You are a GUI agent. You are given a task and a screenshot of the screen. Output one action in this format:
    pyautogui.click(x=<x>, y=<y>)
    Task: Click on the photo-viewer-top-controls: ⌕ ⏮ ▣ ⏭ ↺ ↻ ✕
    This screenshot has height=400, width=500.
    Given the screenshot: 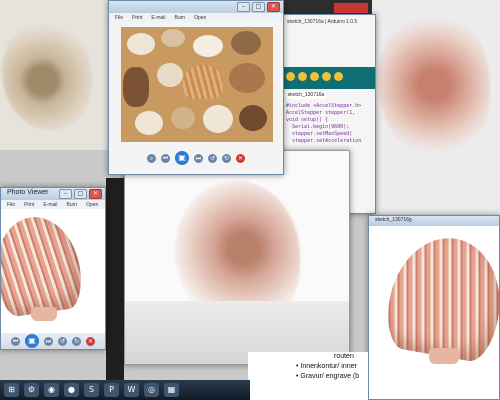 What is the action you would take?
    pyautogui.click(x=196, y=158)
    